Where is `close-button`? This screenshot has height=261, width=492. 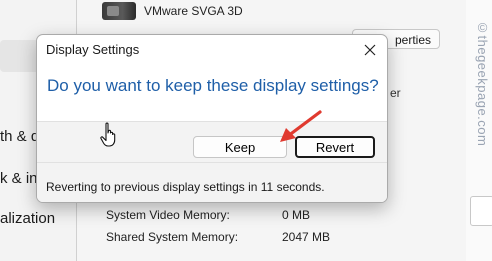 close-button is located at coordinates (370, 50).